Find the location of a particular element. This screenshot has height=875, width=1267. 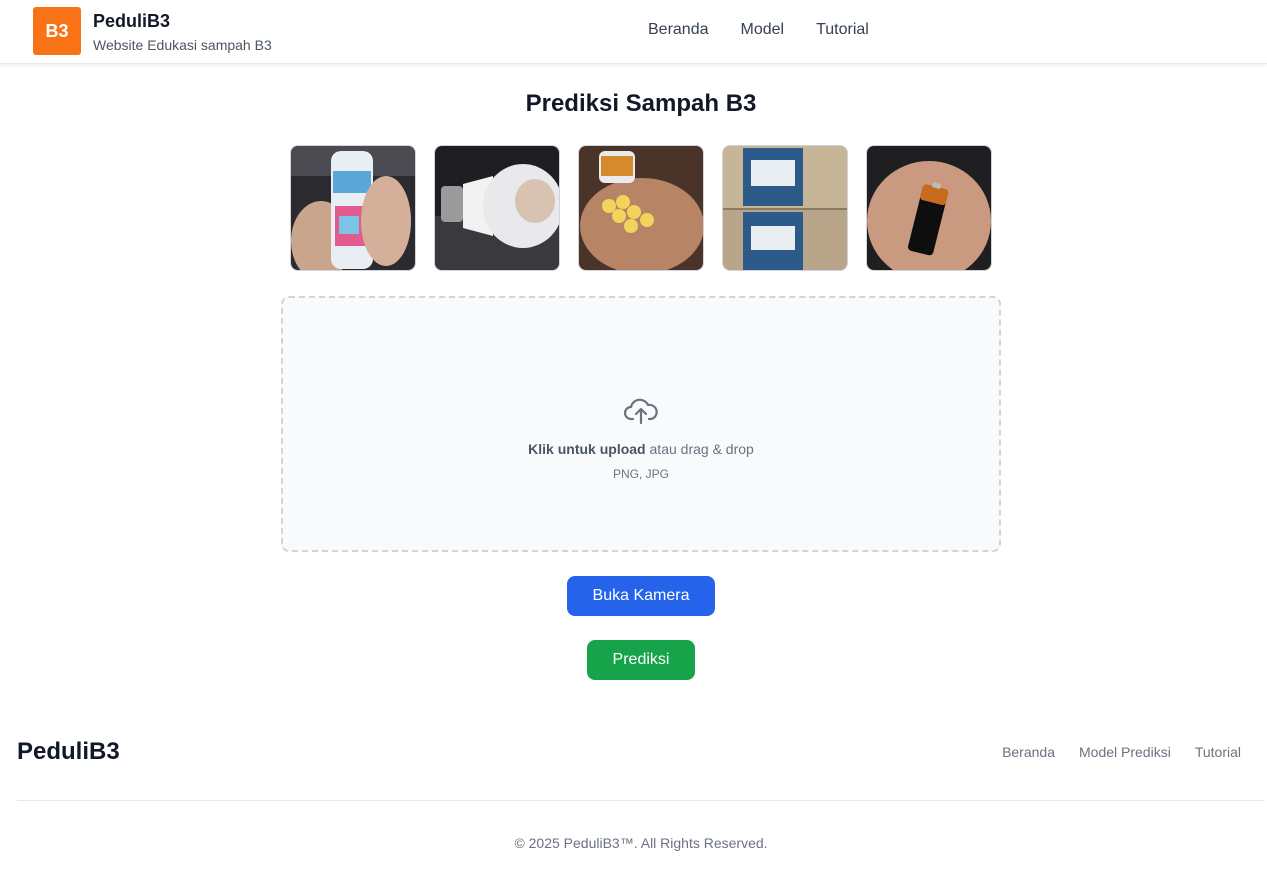

pills-image is located at coordinates (641, 208).